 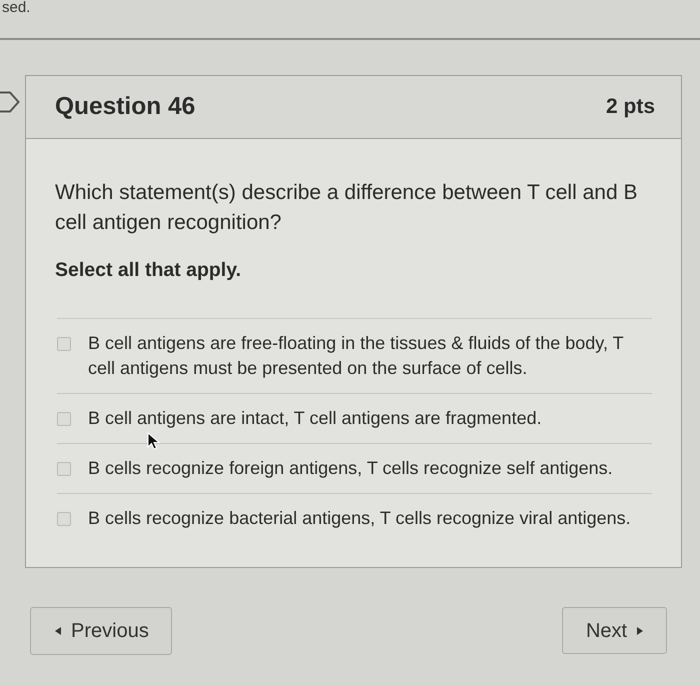 I want to click on question-instruction: Select all that apply., so click(x=148, y=270).